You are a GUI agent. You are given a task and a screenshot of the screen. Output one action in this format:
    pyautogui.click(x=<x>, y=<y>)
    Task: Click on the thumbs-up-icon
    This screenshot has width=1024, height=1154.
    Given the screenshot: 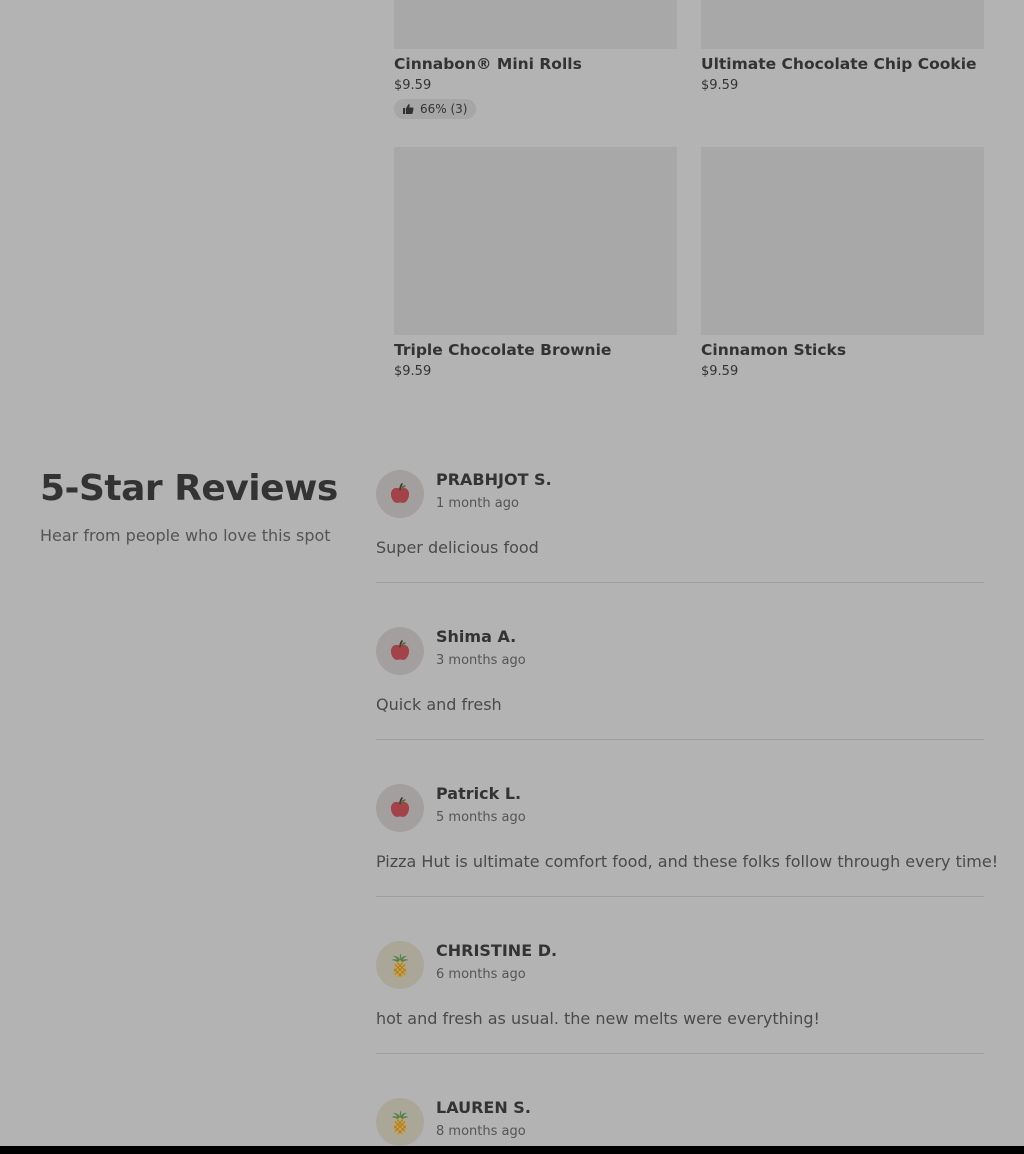 What is the action you would take?
    pyautogui.click(x=408, y=109)
    